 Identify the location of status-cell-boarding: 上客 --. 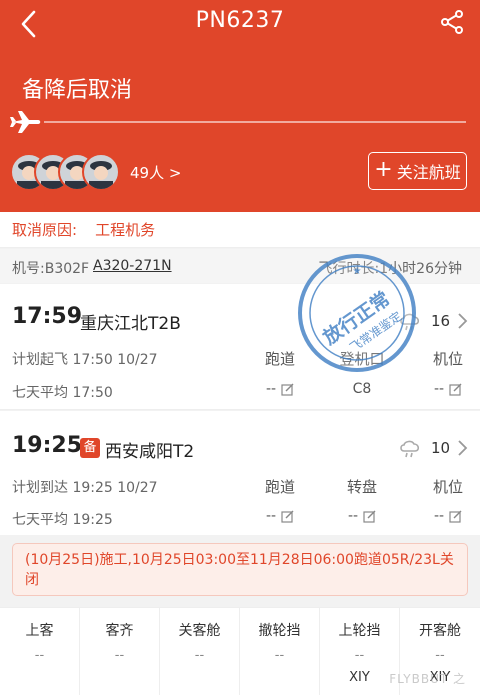
(40, 651).